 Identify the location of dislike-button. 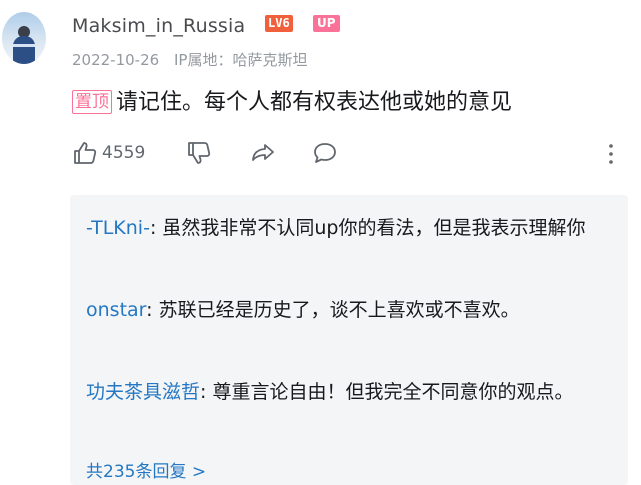
(199, 153).